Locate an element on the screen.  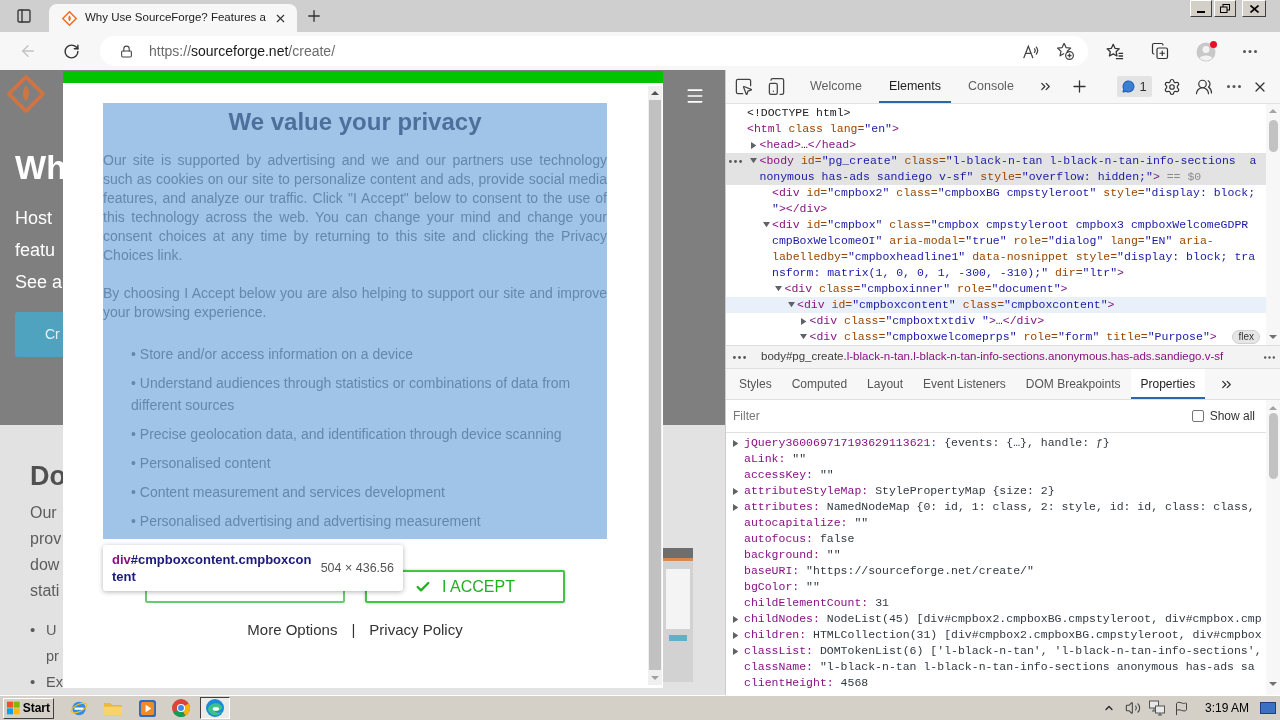
property-line: baseURI: "https://sourceforge.net/create/" is located at coordinates (889, 571).